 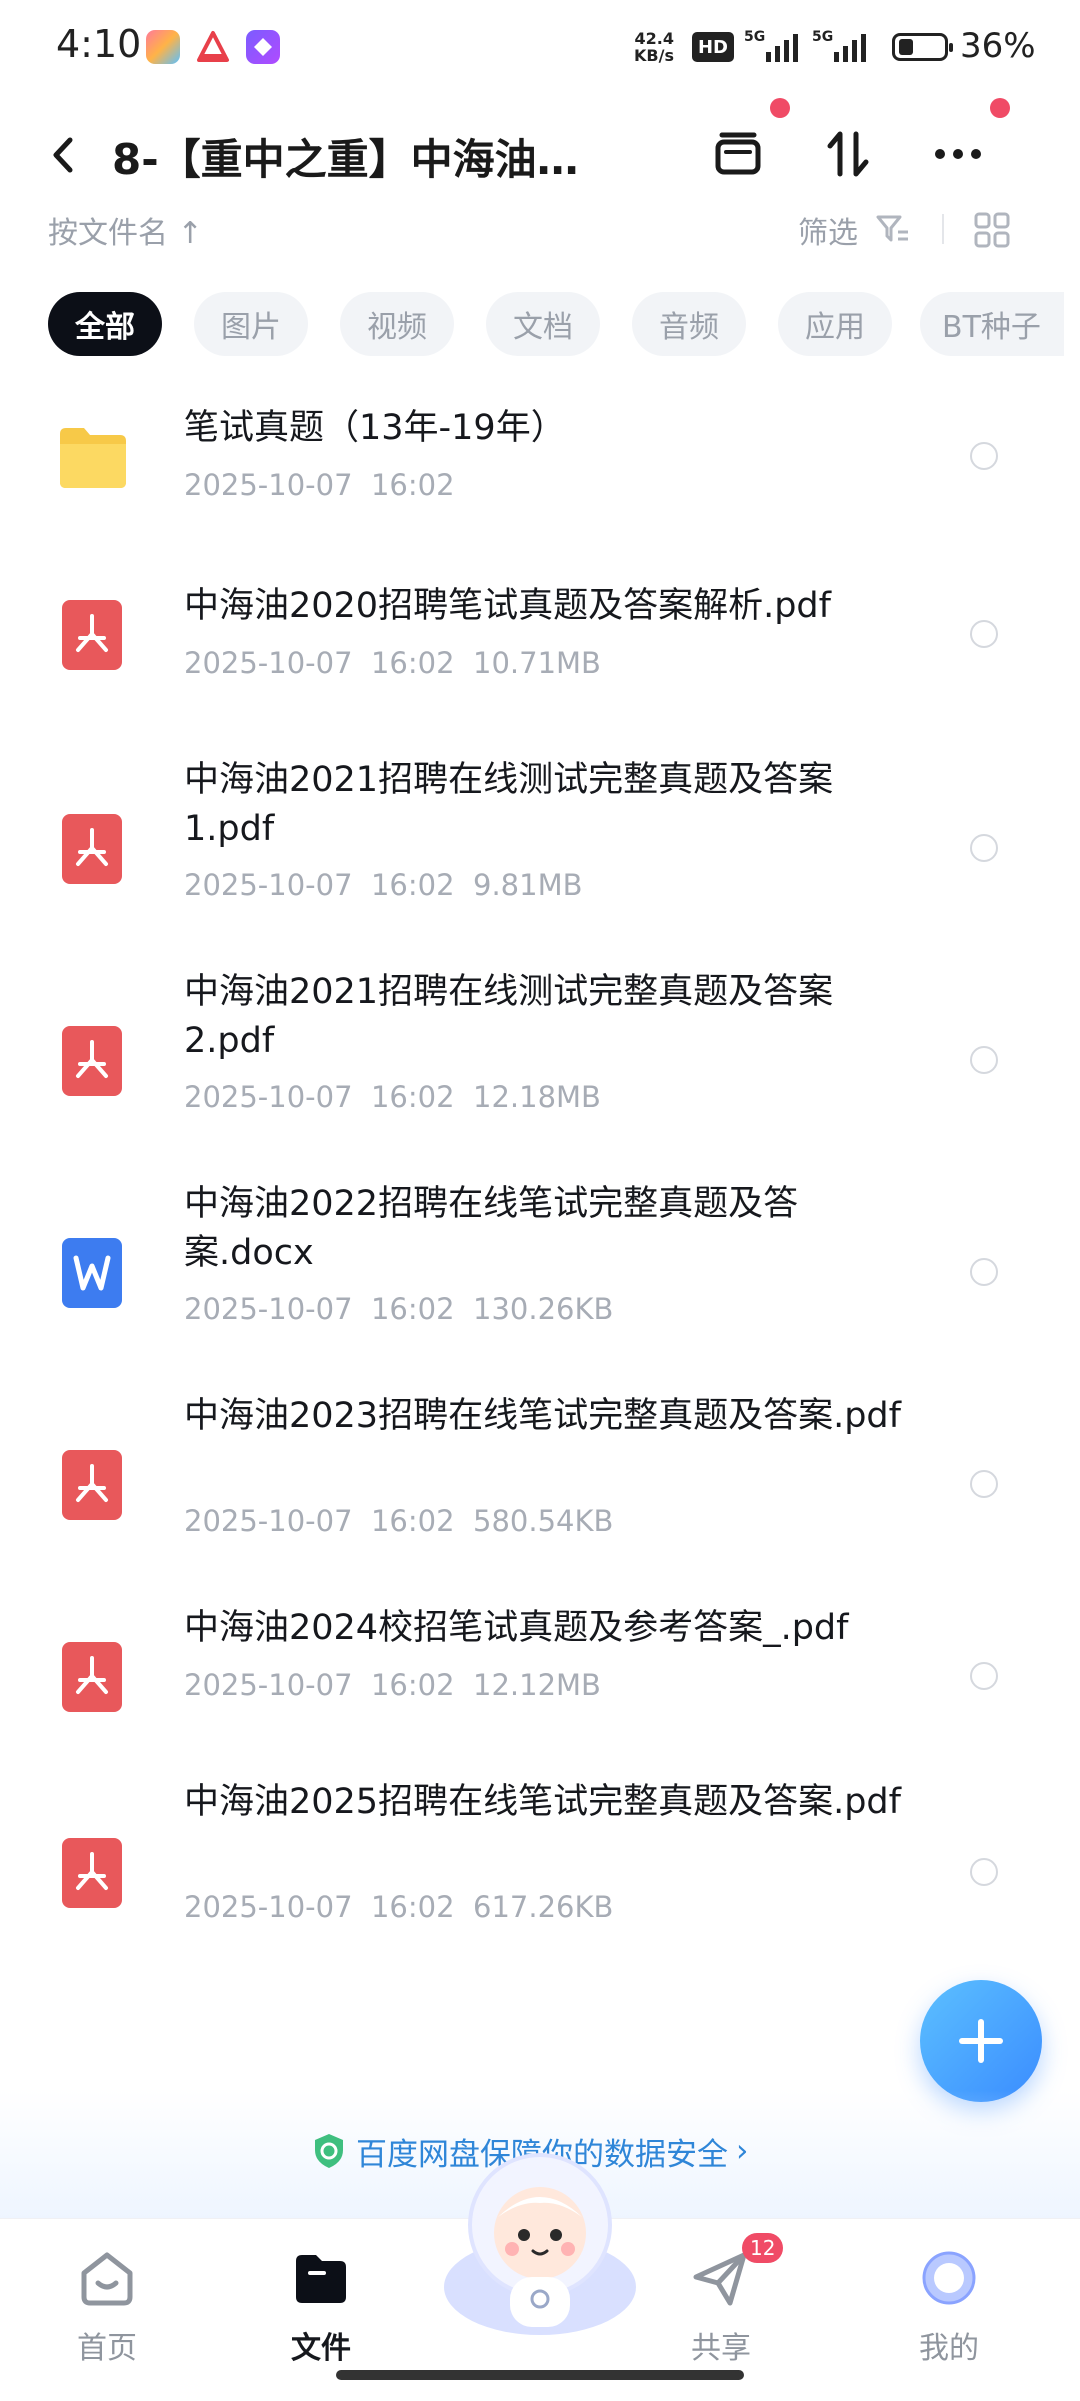 I want to click on chip-videos: 视频, so click(x=397, y=324).